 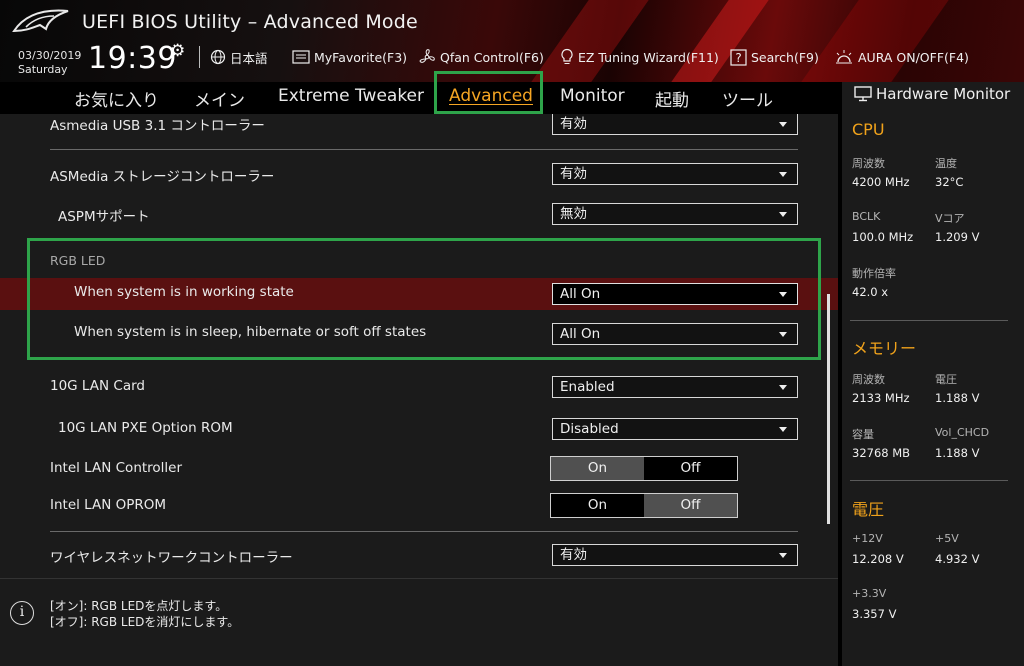 I want to click on rog-logo-icon, so click(x=40, y=21).